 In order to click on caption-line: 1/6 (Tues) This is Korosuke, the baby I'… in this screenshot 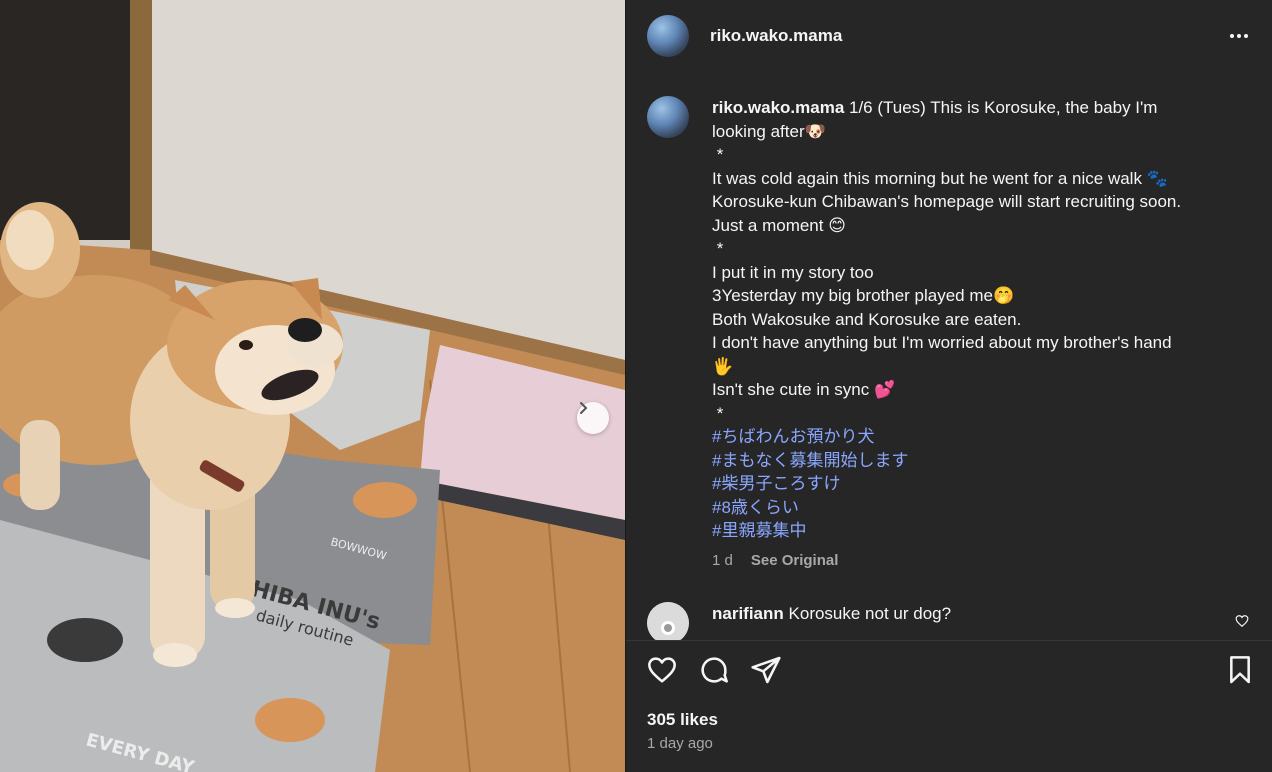, I will do `click(1001, 107)`.